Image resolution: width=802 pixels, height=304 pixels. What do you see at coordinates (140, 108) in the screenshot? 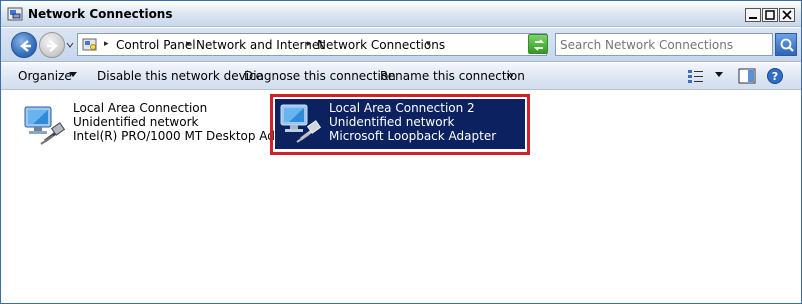
I see `connection-name: Local Area Connection` at bounding box center [140, 108].